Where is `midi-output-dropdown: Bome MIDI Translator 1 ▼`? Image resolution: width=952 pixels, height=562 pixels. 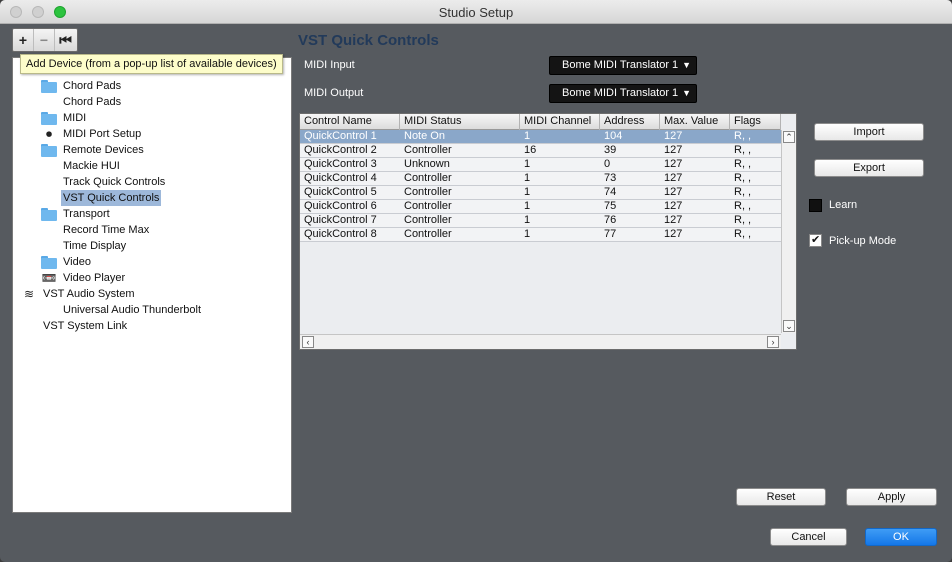
midi-output-dropdown: Bome MIDI Translator 1 ▼ is located at coordinates (623, 93).